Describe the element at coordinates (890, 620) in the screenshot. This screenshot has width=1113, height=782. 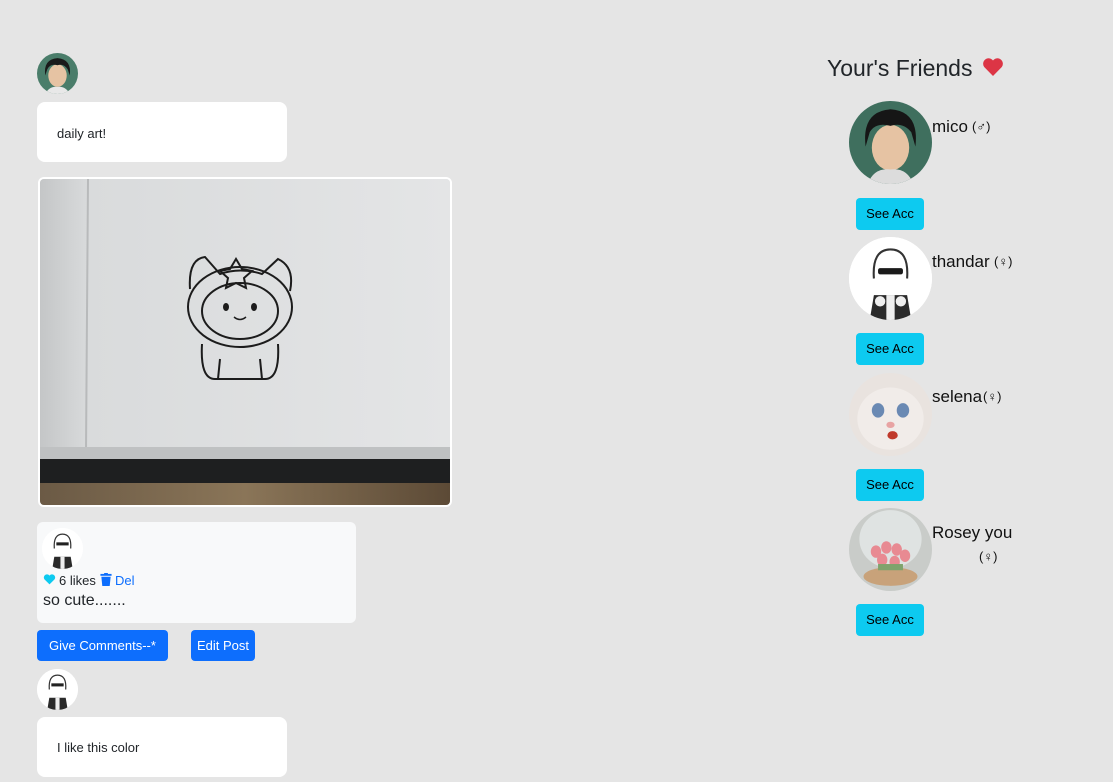
I see `see-account-button-rosey: See Acc` at that location.